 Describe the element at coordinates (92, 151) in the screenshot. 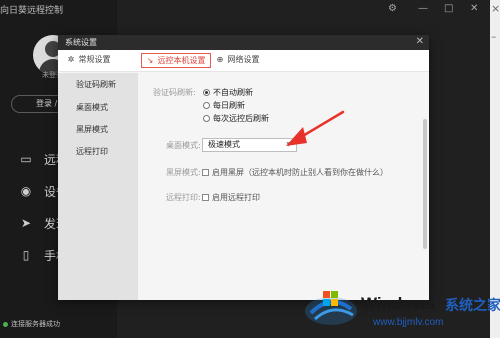

I see `sidebar-item-remote-print: 远程打印` at that location.